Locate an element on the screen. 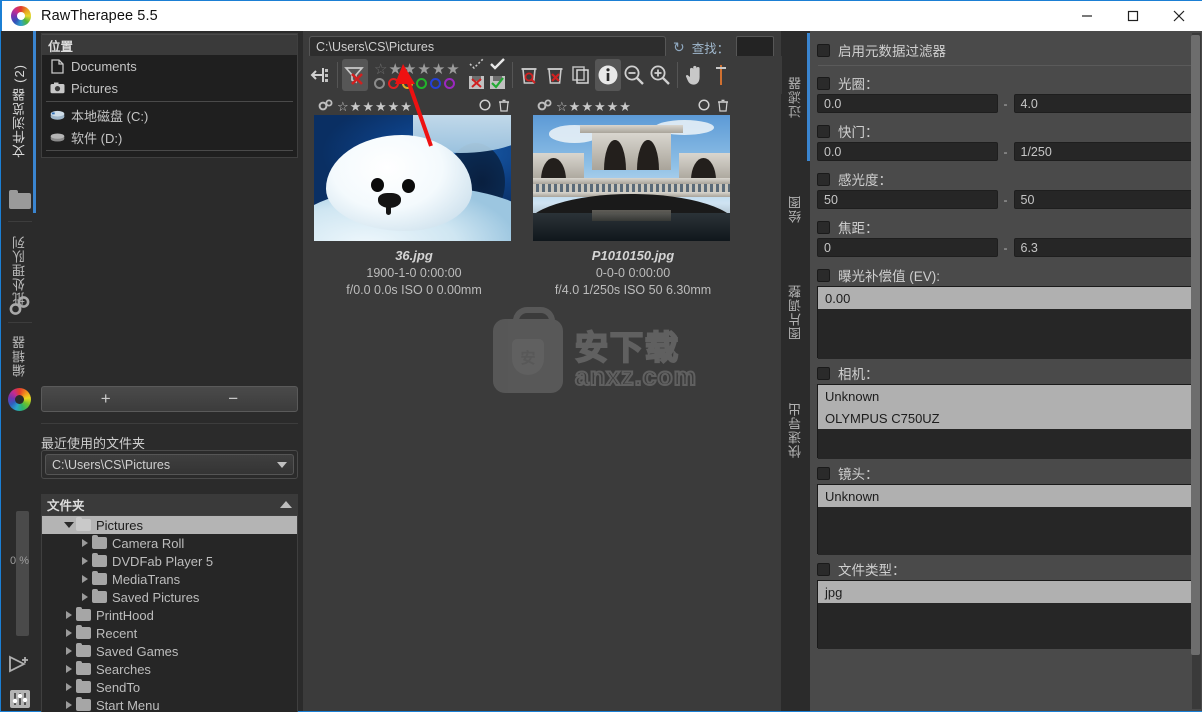 Image resolution: width=1202 pixels, height=712 pixels. folders-header: 文件夹 is located at coordinates (169, 504).